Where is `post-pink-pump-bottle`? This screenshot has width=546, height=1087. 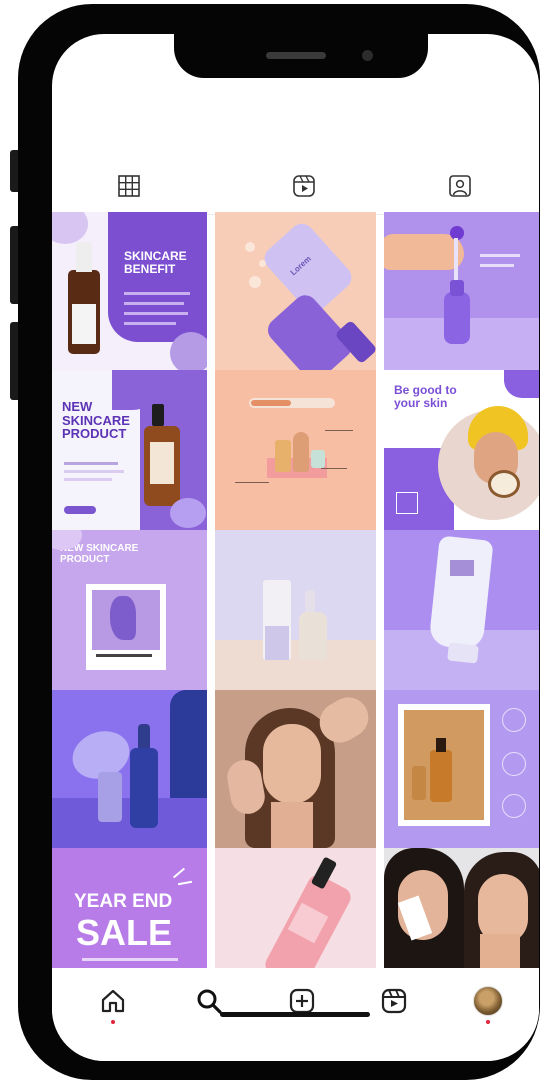 post-pink-pump-bottle is located at coordinates (295, 910).